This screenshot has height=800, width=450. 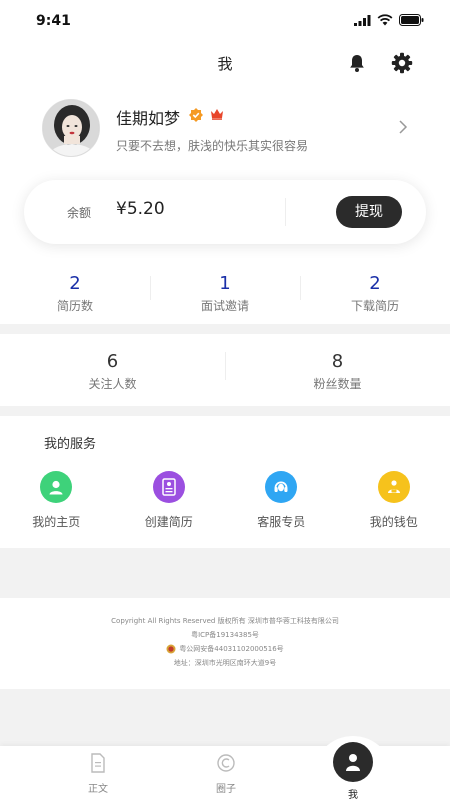 What do you see at coordinates (393, 522) in the screenshot?
I see `service-label: 我的钱包` at bounding box center [393, 522].